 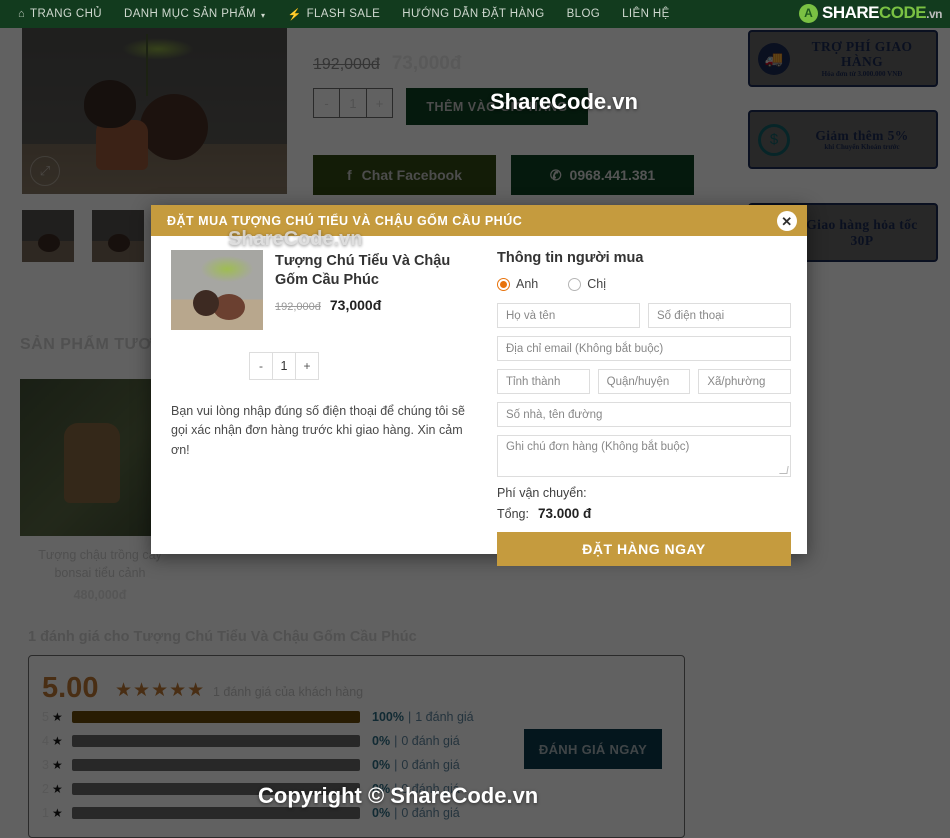 I want to click on form-title: Thông tin người mua, so click(x=570, y=258).